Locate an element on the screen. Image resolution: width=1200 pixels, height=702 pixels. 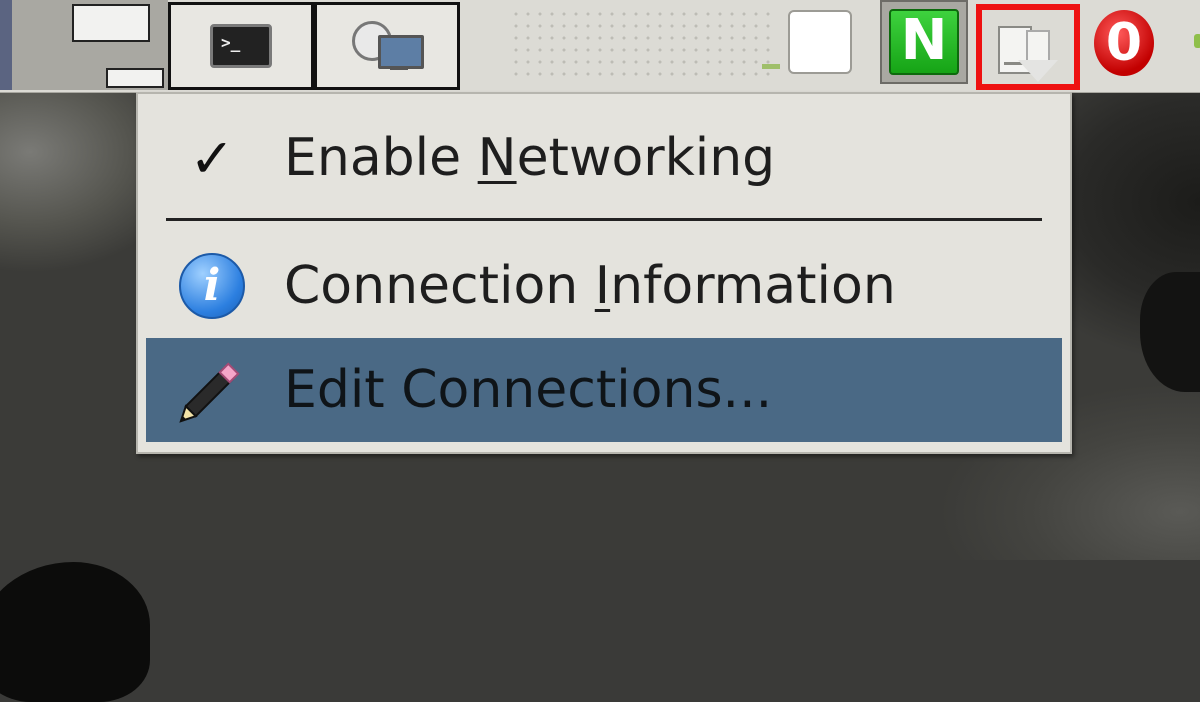
terminal-launcher-button: >_ is located at coordinates (241, 46).